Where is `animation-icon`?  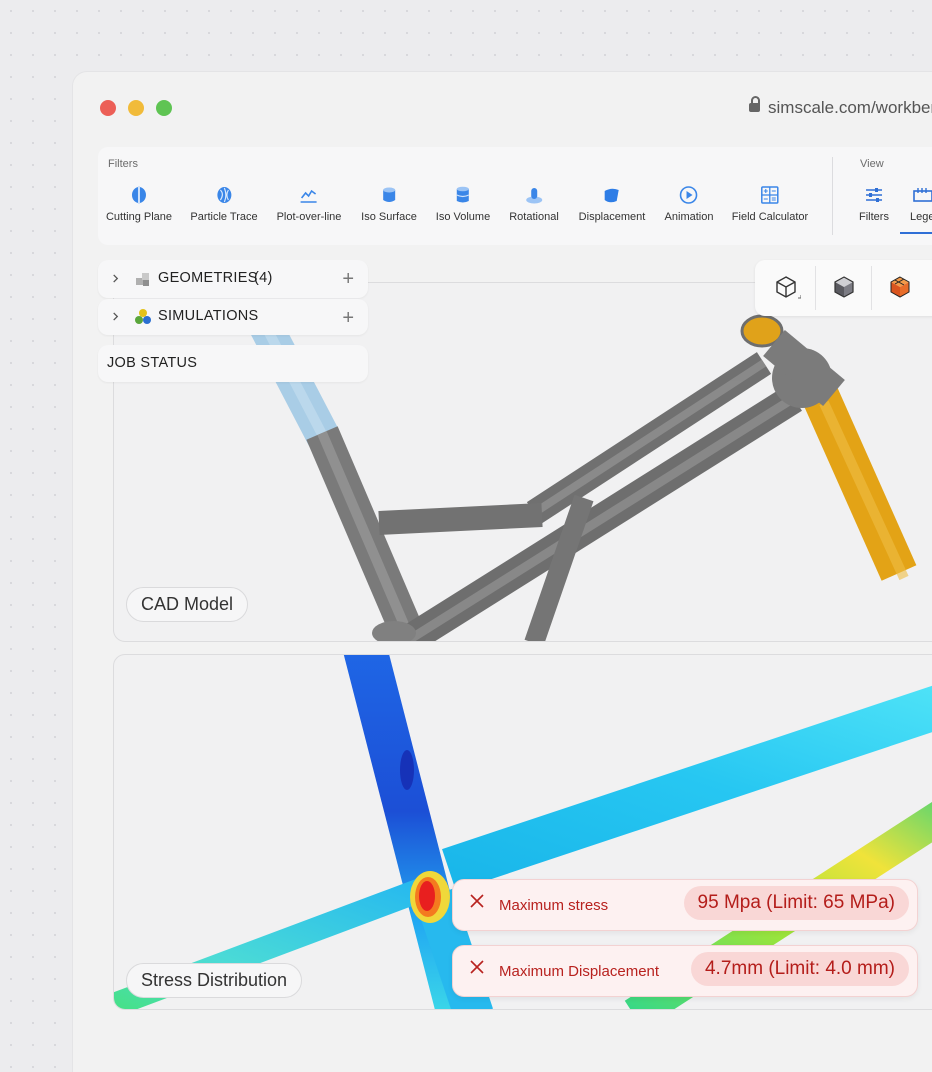 animation-icon is located at coordinates (689, 195).